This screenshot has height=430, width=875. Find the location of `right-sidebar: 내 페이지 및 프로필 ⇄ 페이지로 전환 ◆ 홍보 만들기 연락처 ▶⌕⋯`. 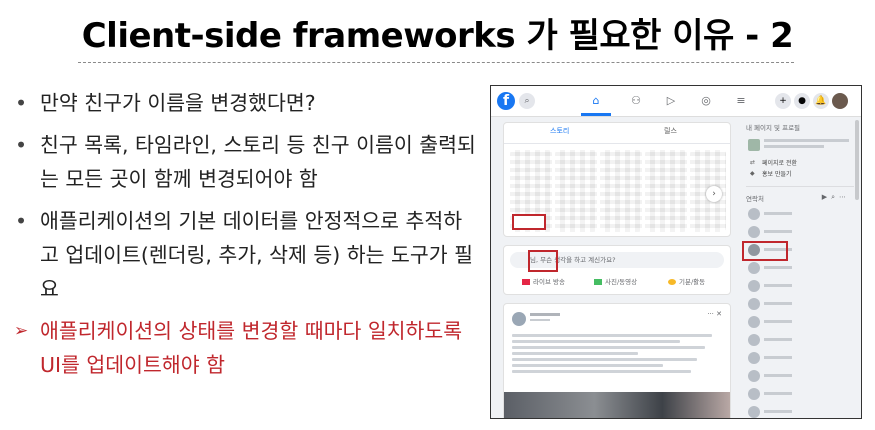

right-sidebar: 내 페이지 및 프로필 ⇄ 페이지로 전환 ◆ 홍보 만들기 연락처 ▶⌕⋯ is located at coordinates (798, 270).